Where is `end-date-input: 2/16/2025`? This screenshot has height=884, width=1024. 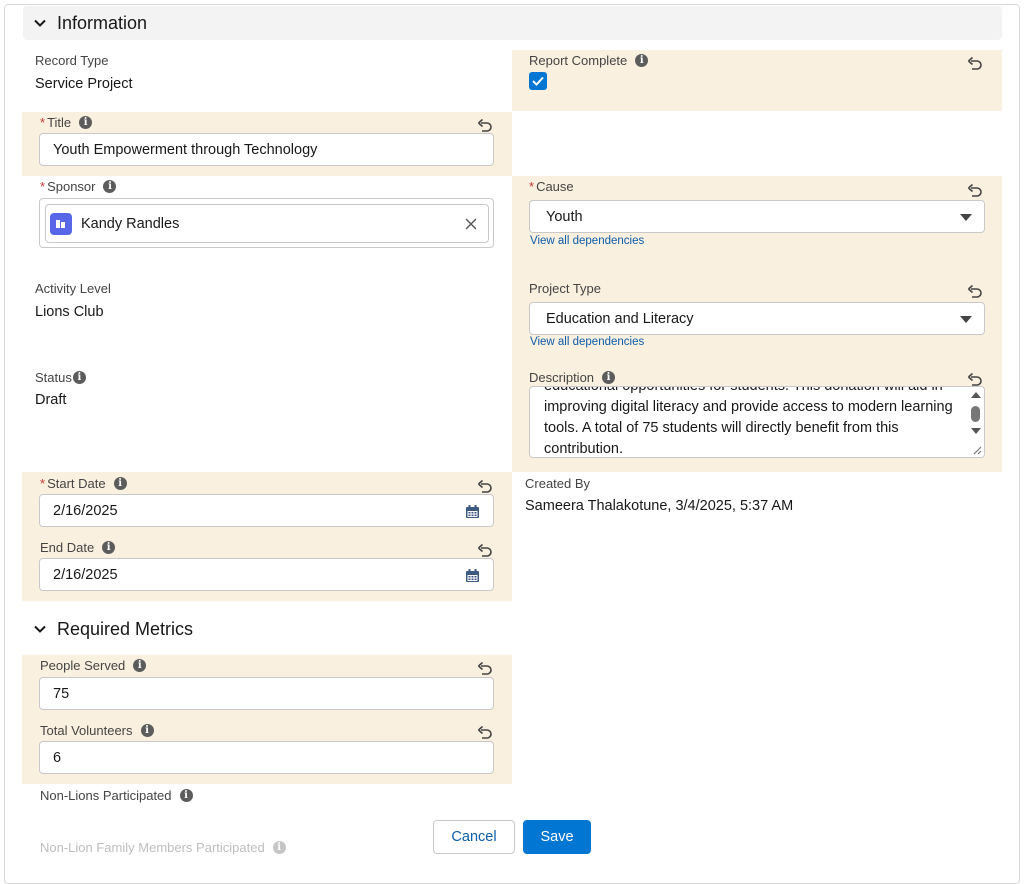 end-date-input: 2/16/2025 is located at coordinates (266, 574).